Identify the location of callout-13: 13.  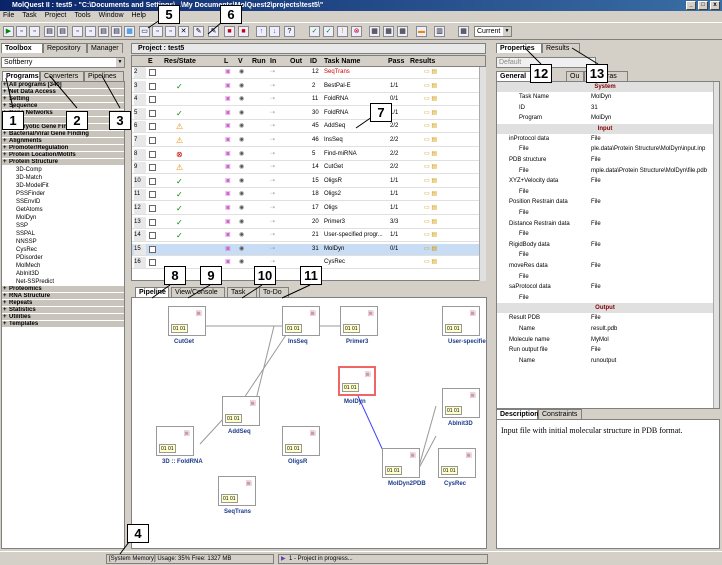
(597, 73).